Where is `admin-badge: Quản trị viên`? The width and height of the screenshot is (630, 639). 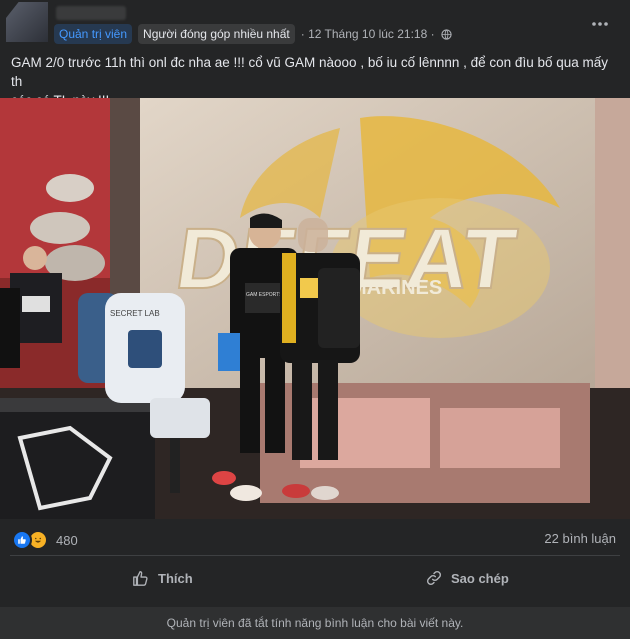
admin-badge: Quản trị viên is located at coordinates (93, 34).